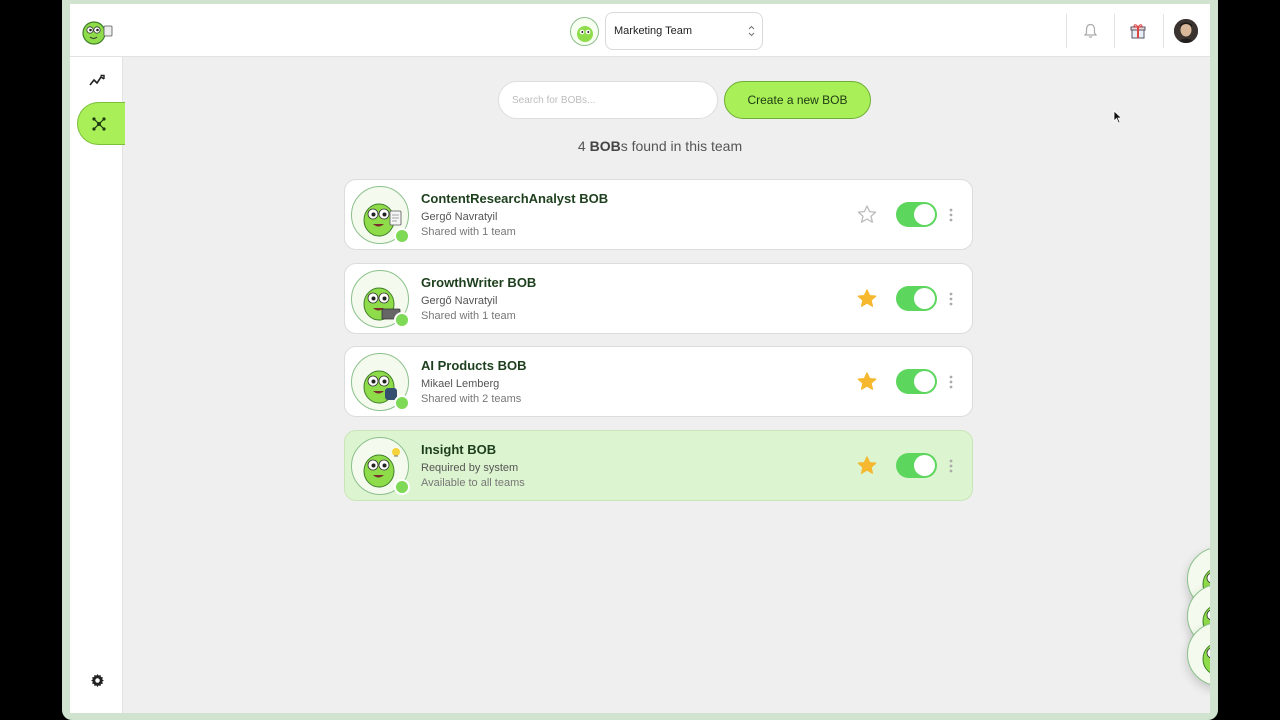 This screenshot has height=720, width=1280. Describe the element at coordinates (1118, 117) in the screenshot. I see `mouse-cursor-icon` at that location.